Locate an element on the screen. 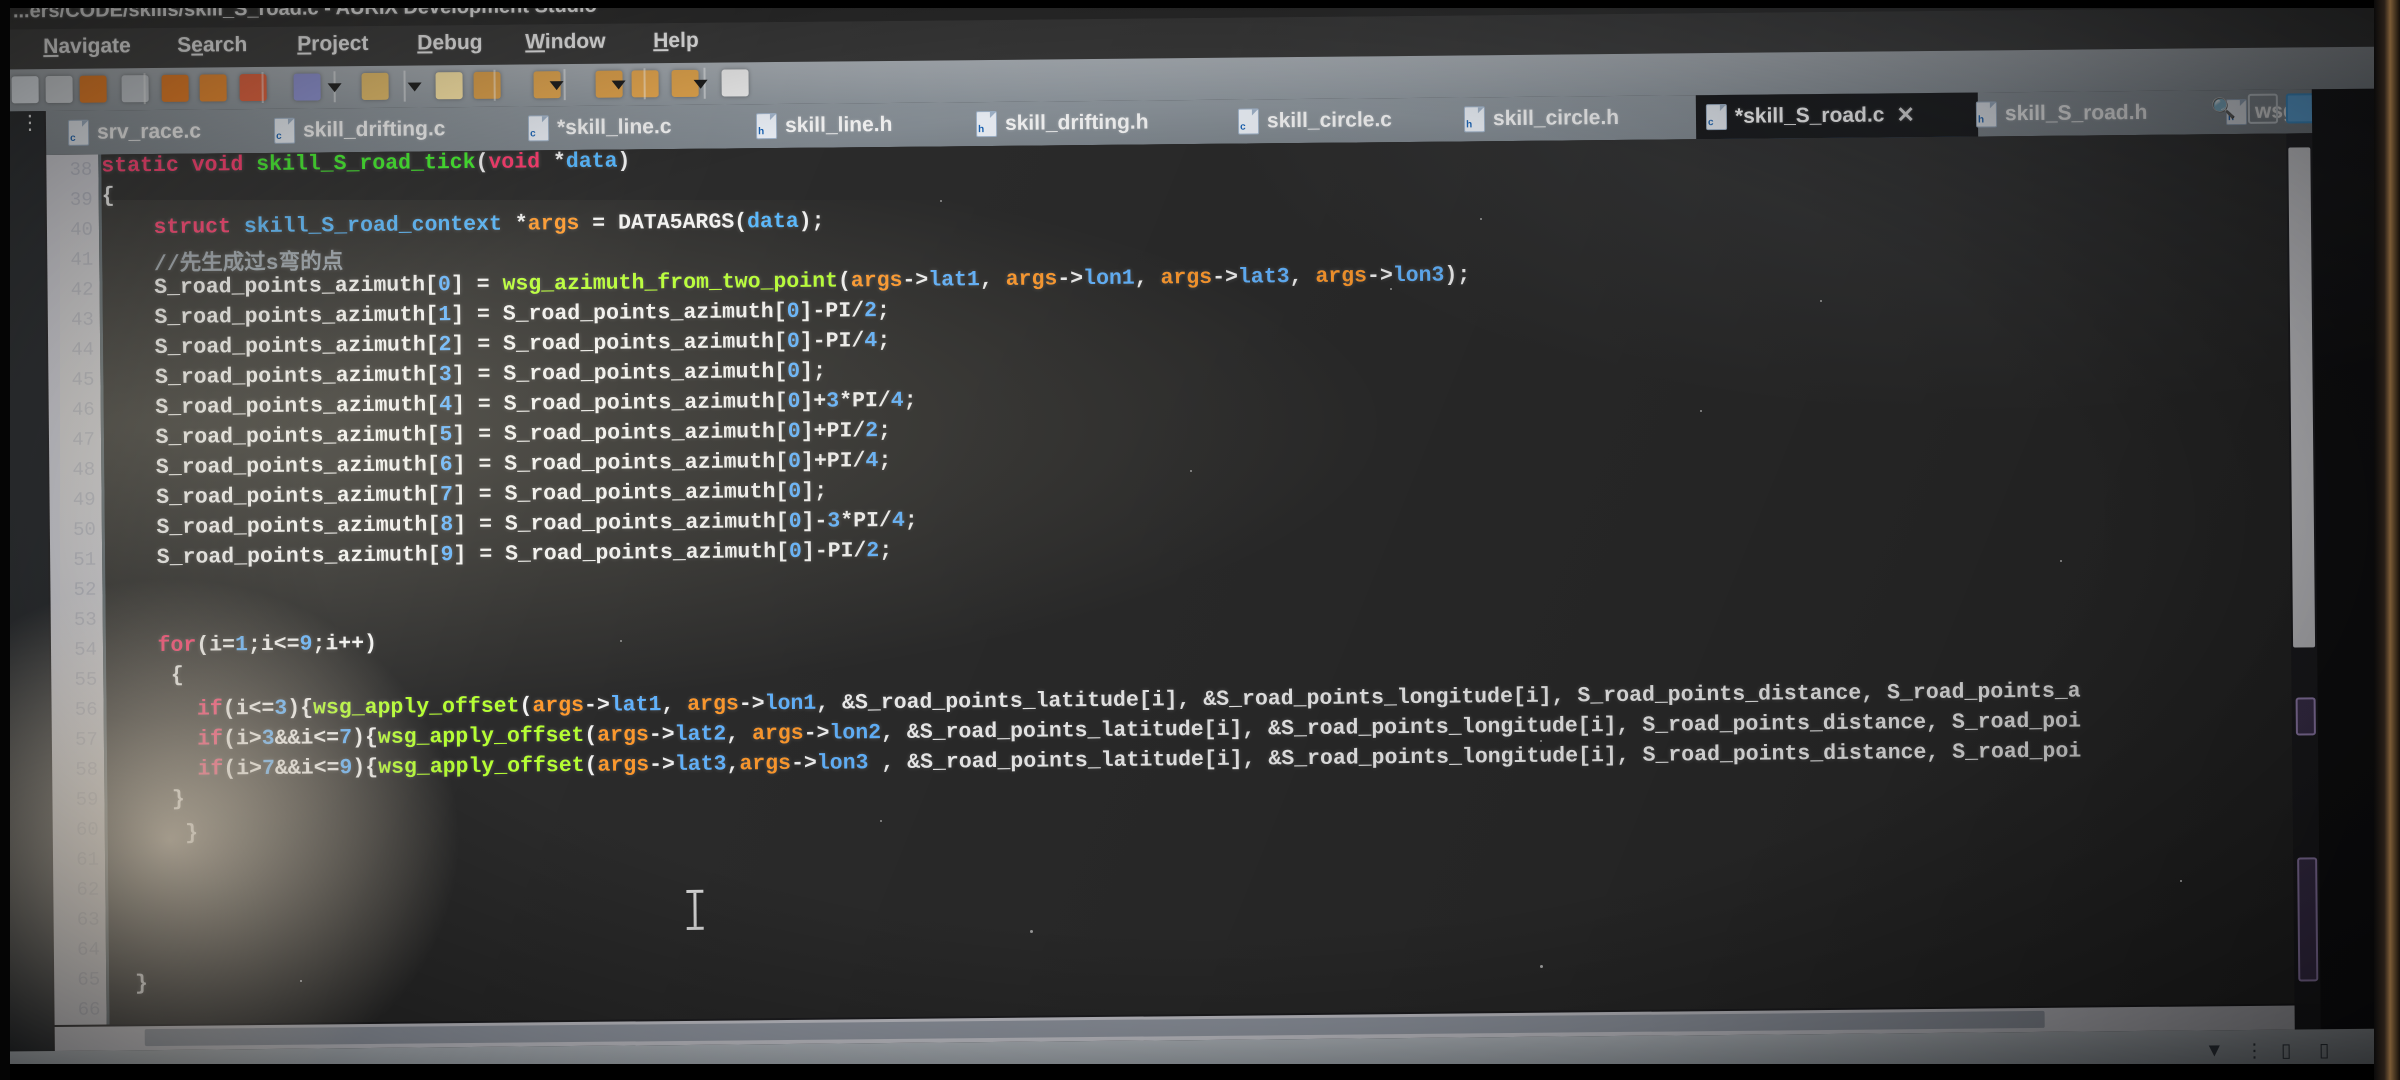 This screenshot has width=2400, height=1080. code-token-pln: *PI/ is located at coordinates (866, 521).